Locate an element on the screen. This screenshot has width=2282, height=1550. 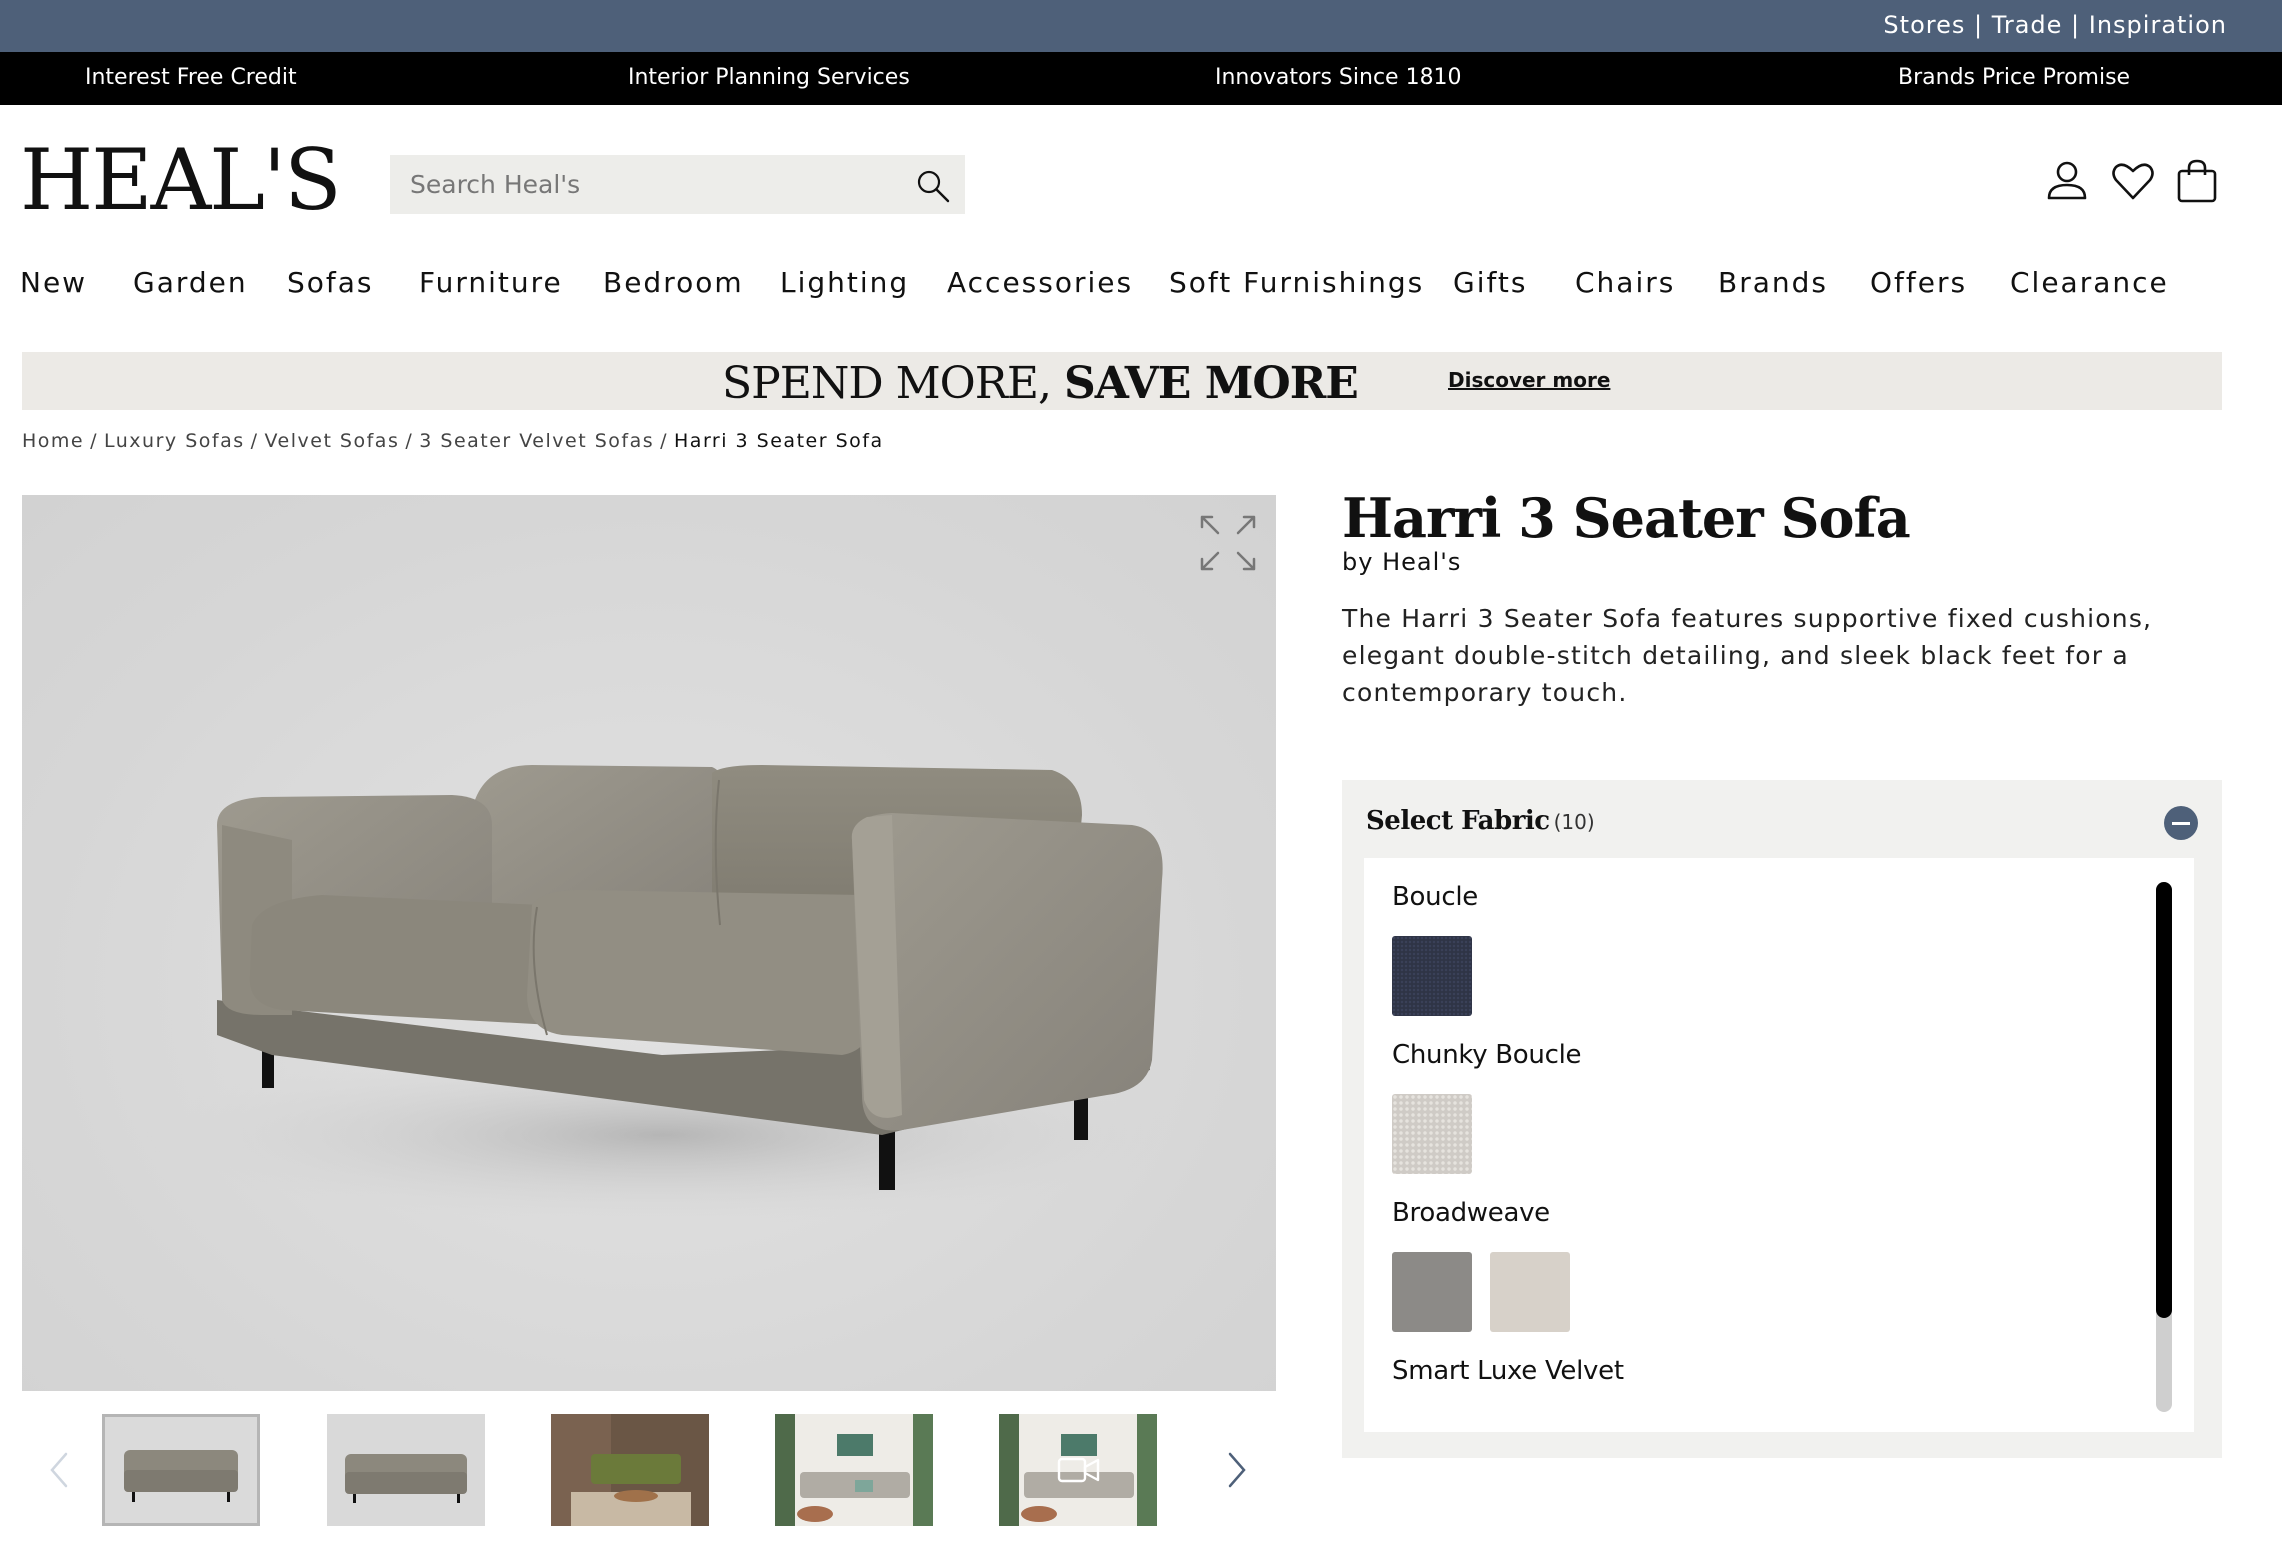
nav-item-garden: Garden is located at coordinates (190, 282).